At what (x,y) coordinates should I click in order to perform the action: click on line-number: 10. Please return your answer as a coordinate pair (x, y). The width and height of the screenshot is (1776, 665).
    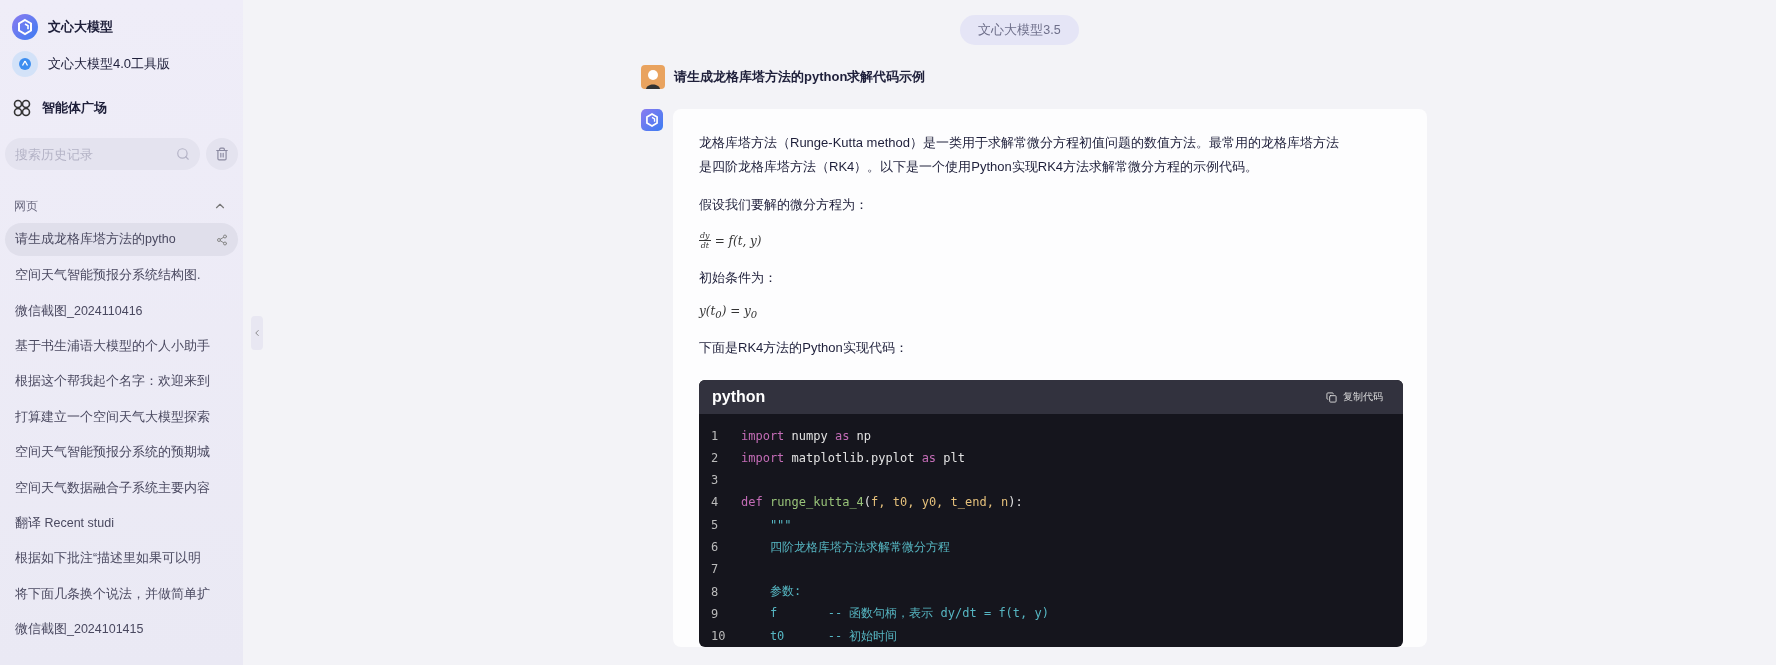
    Looking at the image, I should click on (719, 636).